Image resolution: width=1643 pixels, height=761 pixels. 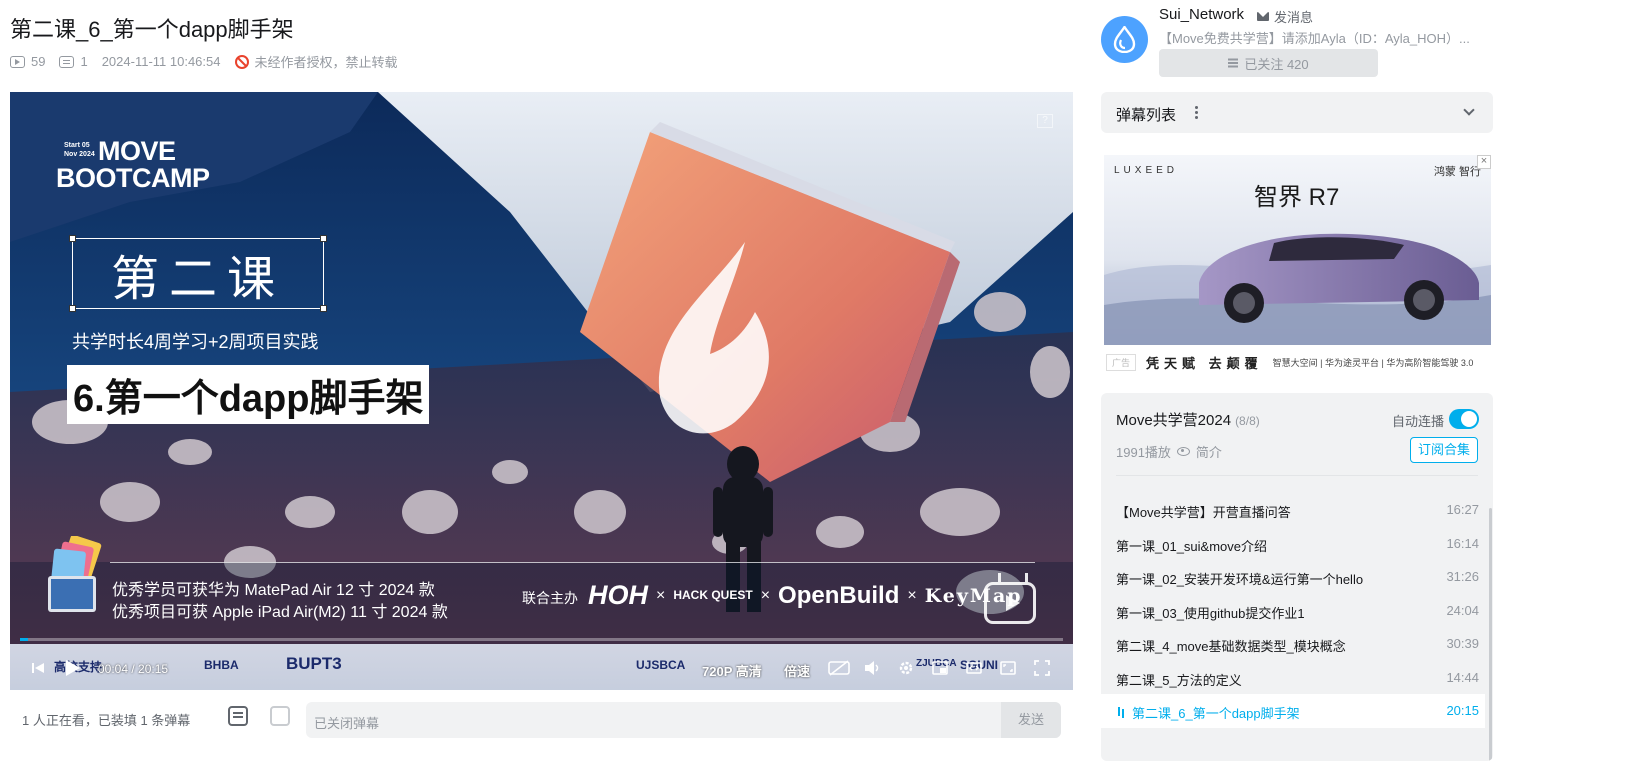 What do you see at coordinates (1174, 420) in the screenshot?
I see `collection-name: Move共学营2024` at bounding box center [1174, 420].